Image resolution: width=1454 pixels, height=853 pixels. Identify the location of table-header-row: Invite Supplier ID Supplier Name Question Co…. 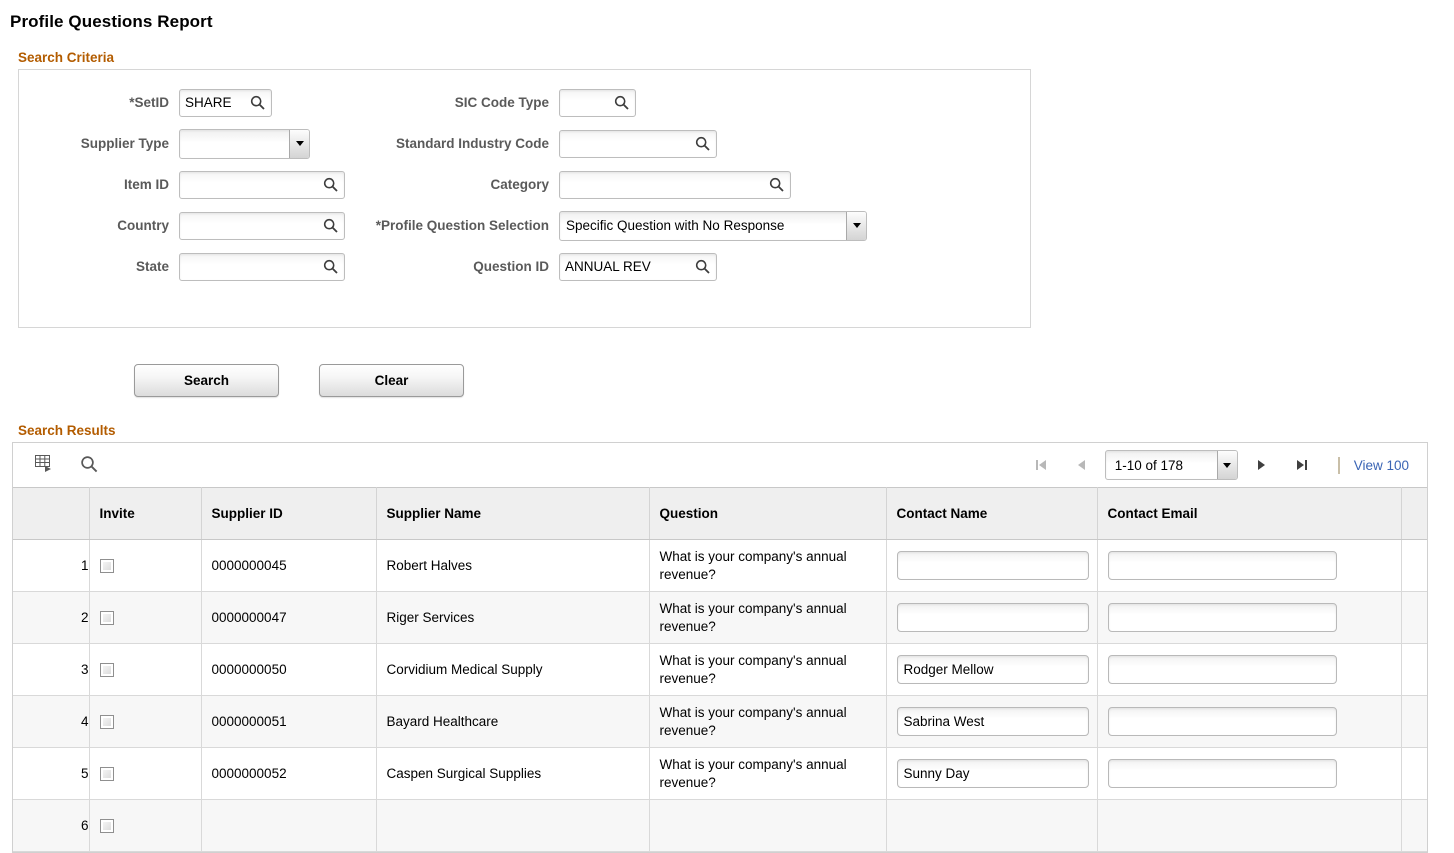
(720, 513).